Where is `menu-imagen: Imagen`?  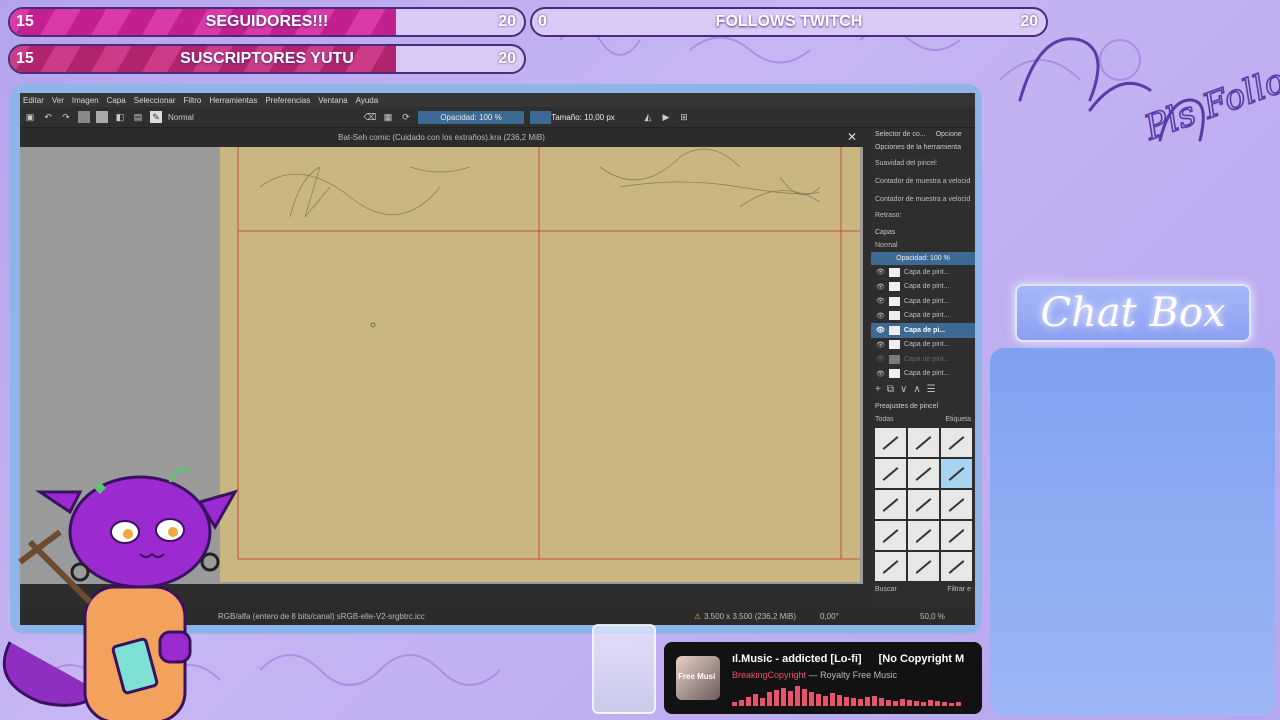 menu-imagen: Imagen is located at coordinates (85, 100).